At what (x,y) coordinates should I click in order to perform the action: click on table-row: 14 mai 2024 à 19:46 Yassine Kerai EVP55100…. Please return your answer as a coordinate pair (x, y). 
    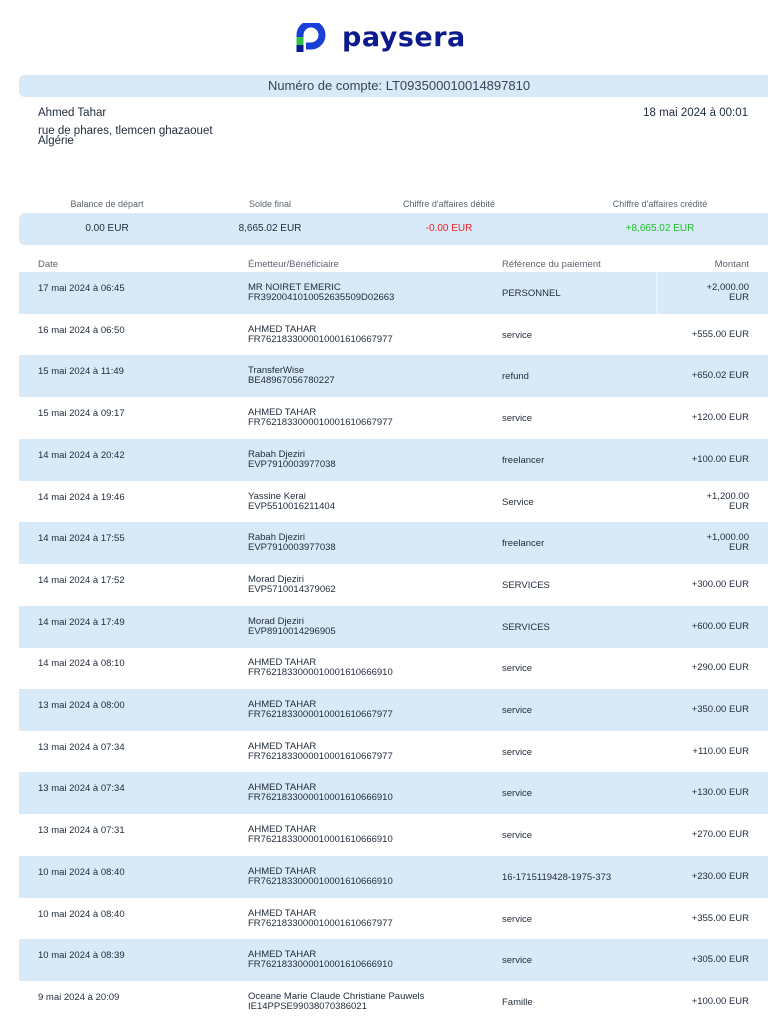
    Looking at the image, I should click on (393, 502).